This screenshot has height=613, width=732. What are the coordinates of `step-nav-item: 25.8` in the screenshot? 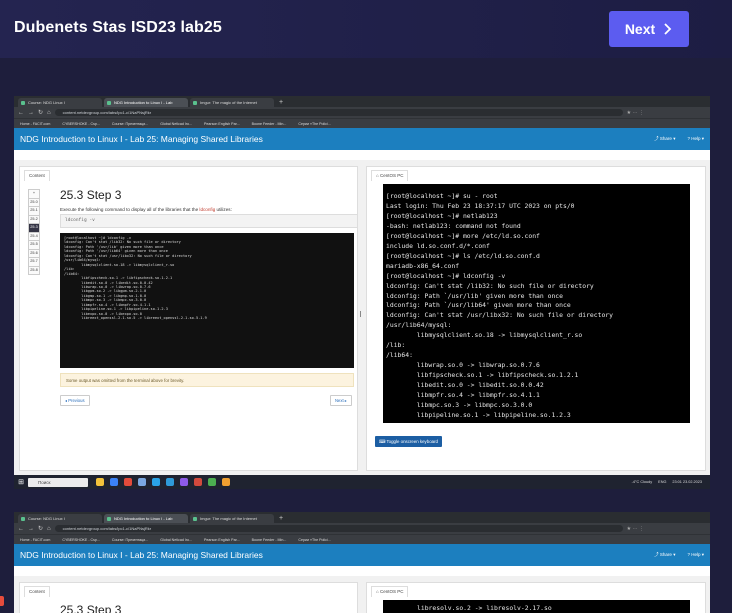 It's located at (34, 270).